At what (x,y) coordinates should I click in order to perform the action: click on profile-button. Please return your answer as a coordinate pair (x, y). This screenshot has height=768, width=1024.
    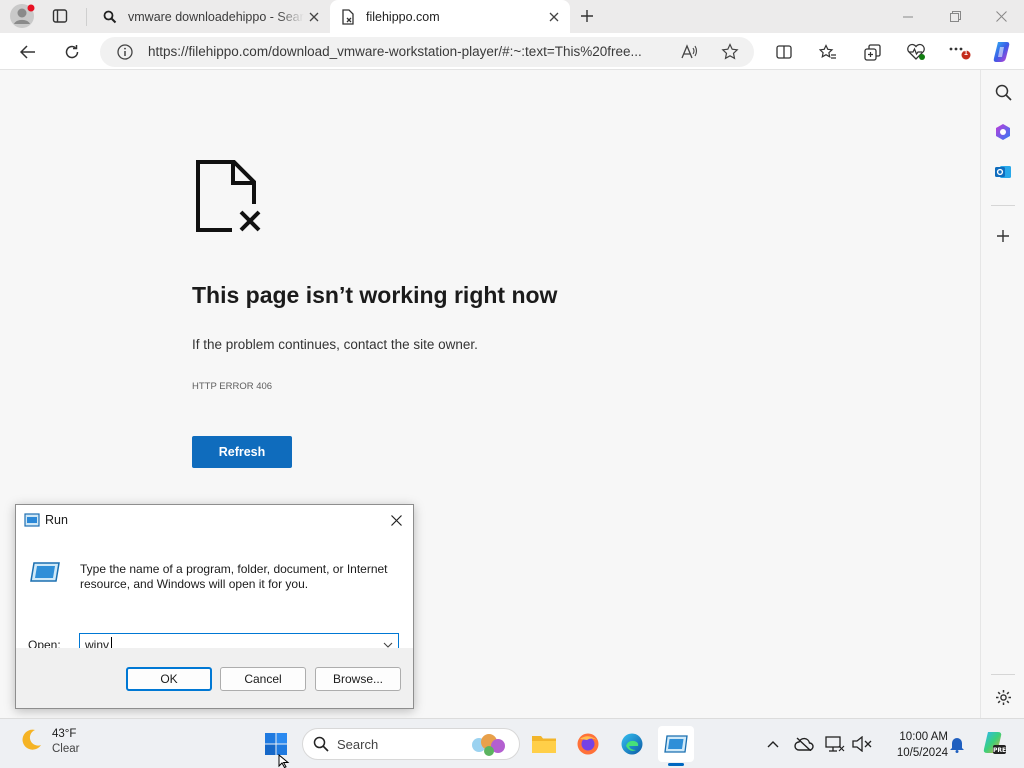
    Looking at the image, I should click on (22, 16).